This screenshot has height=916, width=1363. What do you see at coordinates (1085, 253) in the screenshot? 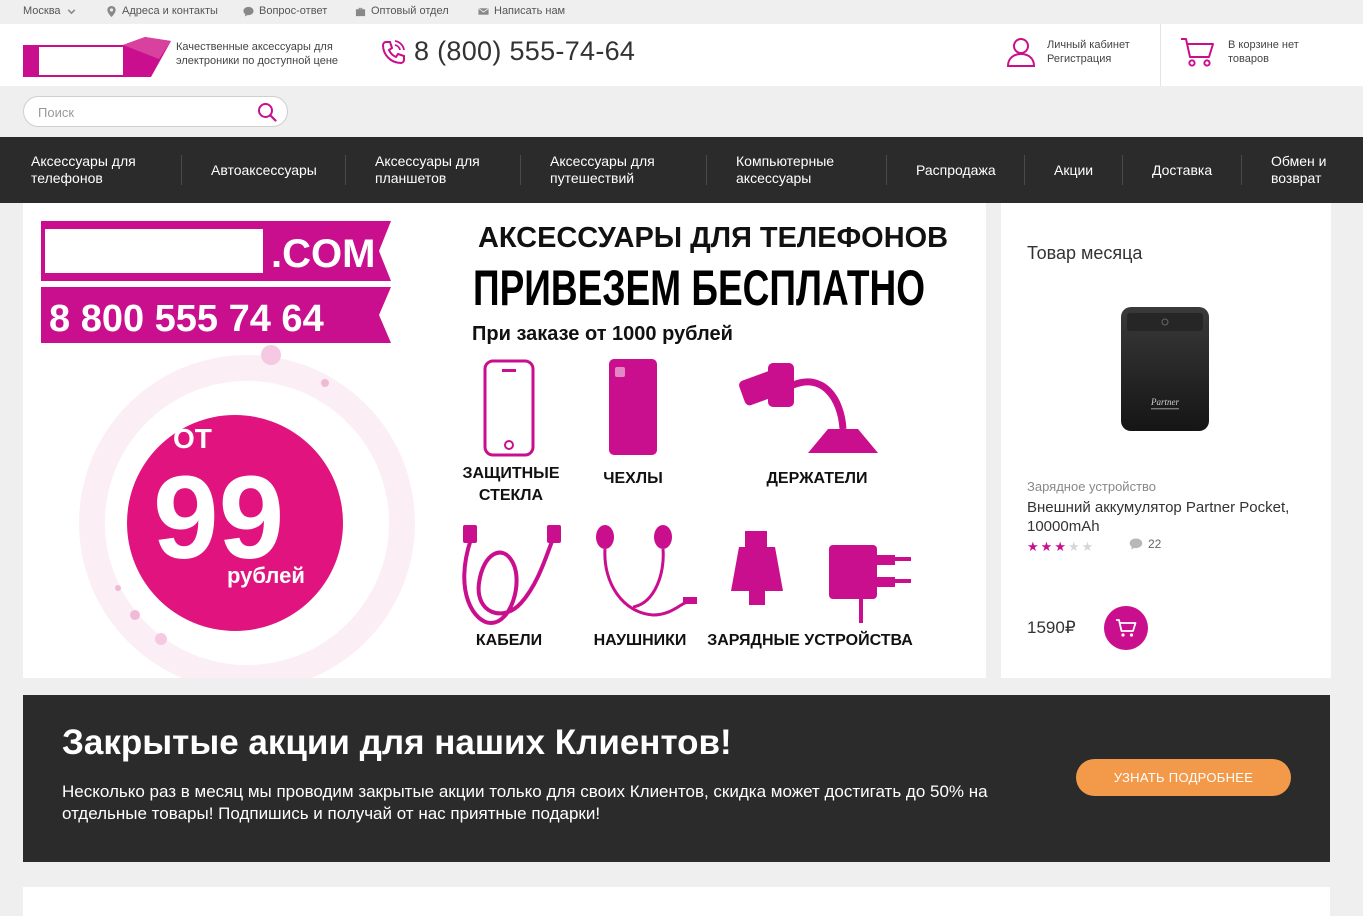
I see `product-of-month-title: Товар месяца` at bounding box center [1085, 253].